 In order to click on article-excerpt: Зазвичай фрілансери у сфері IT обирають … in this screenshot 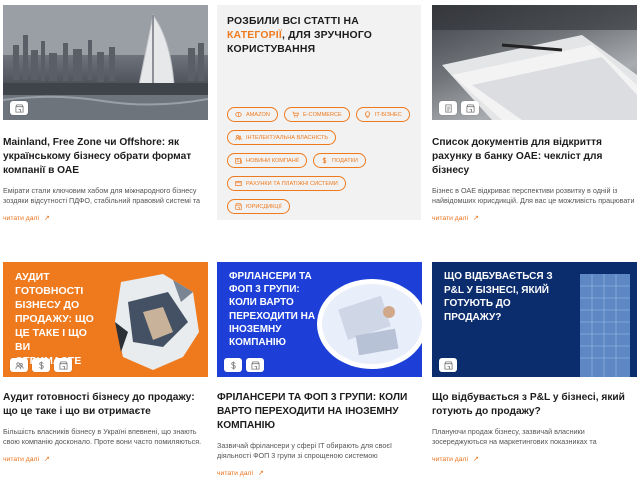, I will do `click(305, 450)`.